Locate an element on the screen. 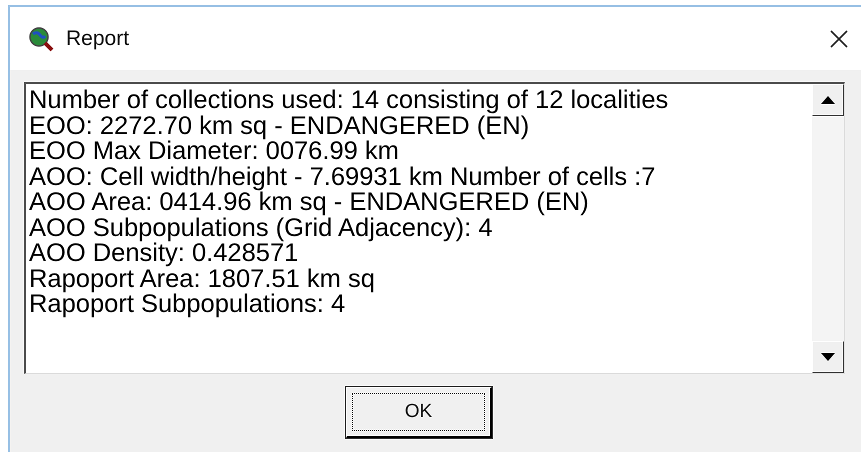 This screenshot has width=861, height=452. report-line: EOO Max Diameter: 0076.99 km is located at coordinates (214, 151).